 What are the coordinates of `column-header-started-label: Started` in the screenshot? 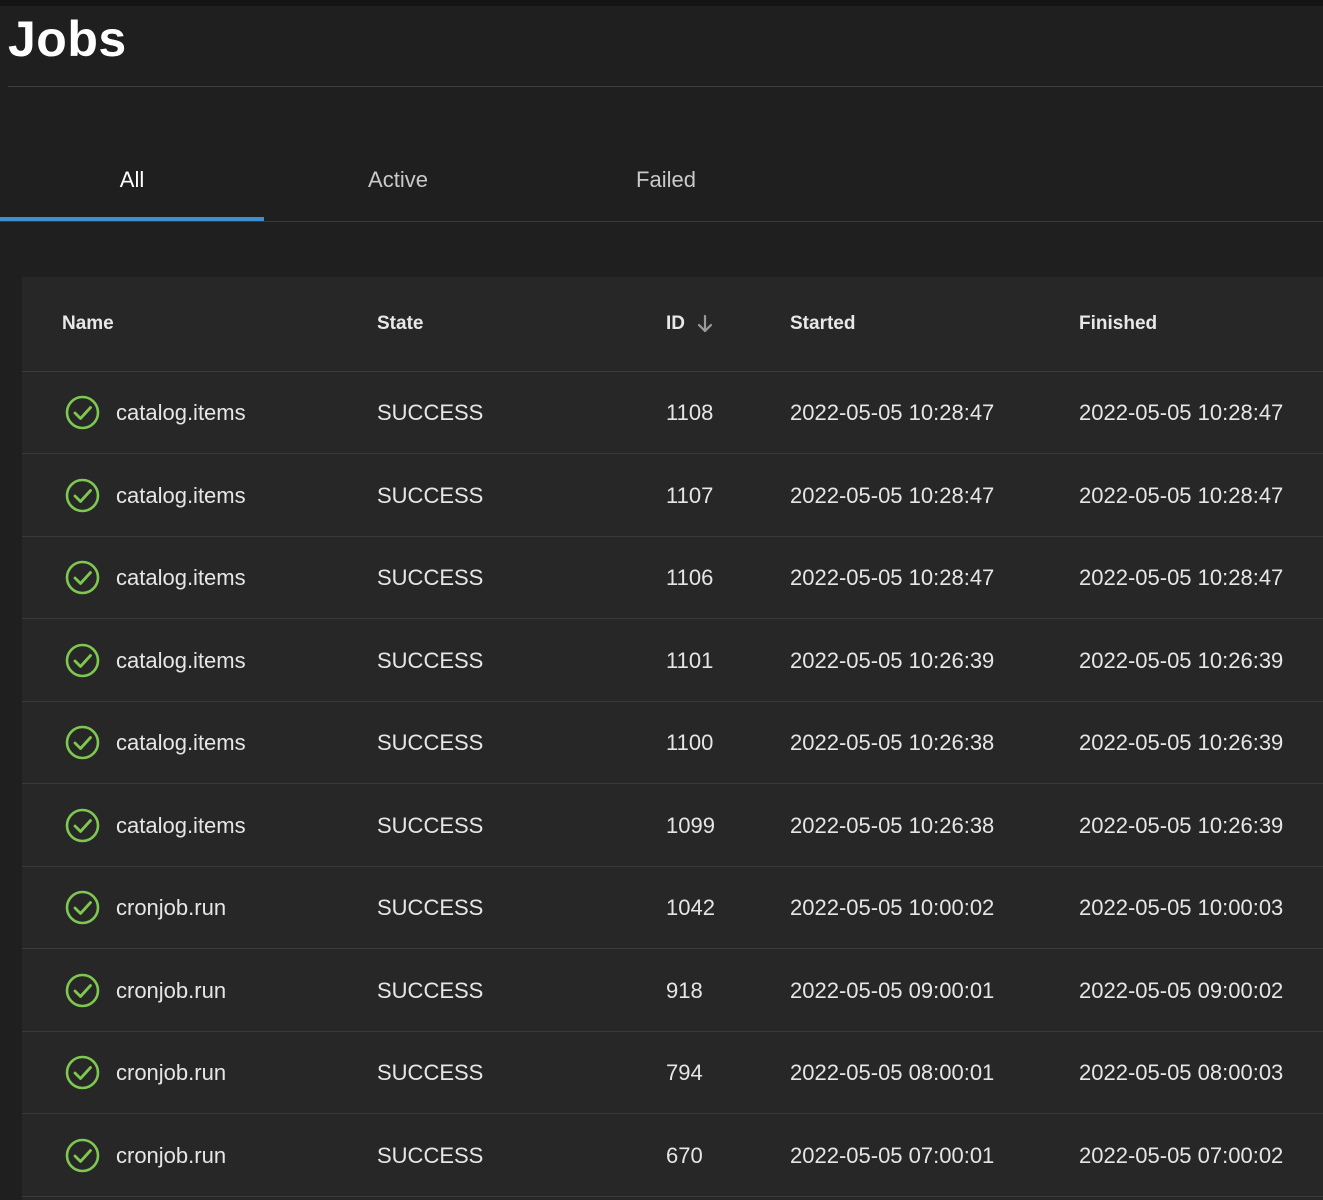 It's located at (823, 323).